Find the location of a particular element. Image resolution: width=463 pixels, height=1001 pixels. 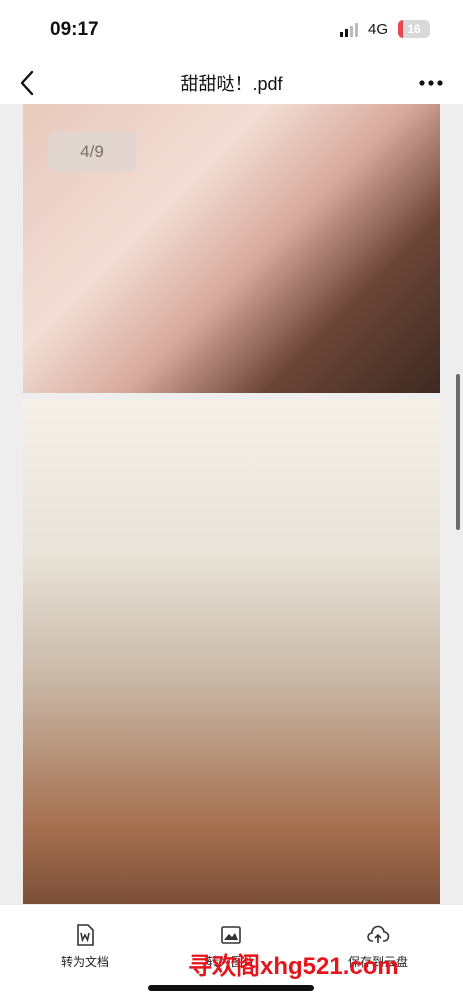

battery-indicator: 16 is located at coordinates (414, 29).